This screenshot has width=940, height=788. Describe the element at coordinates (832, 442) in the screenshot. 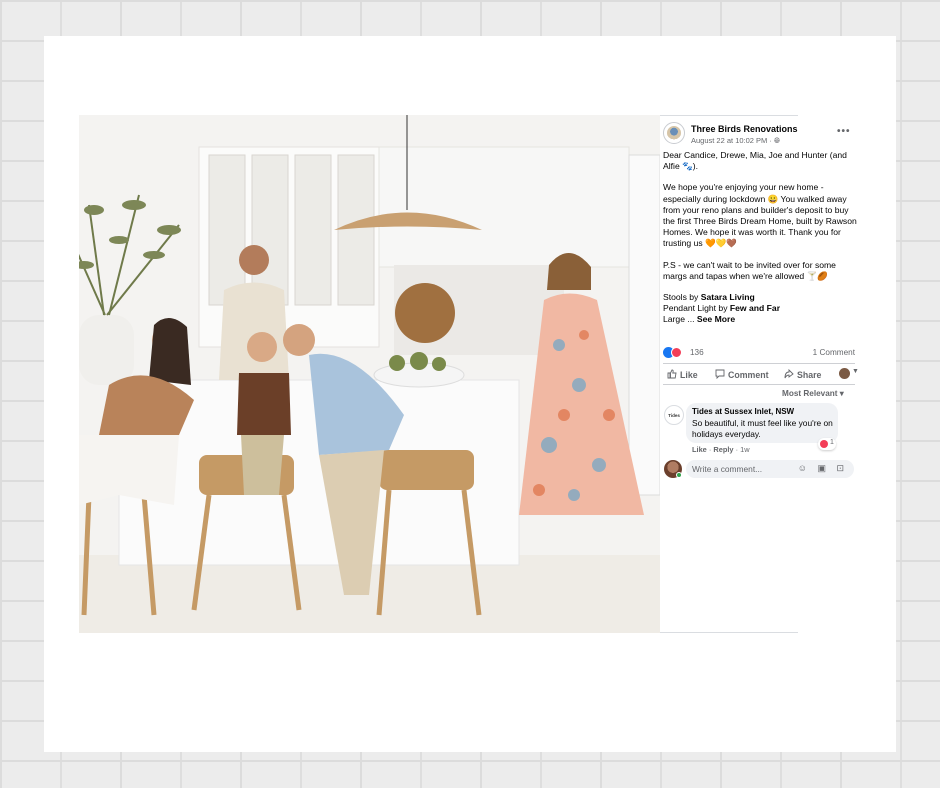

I see `comment-reaction-count: 1` at that location.